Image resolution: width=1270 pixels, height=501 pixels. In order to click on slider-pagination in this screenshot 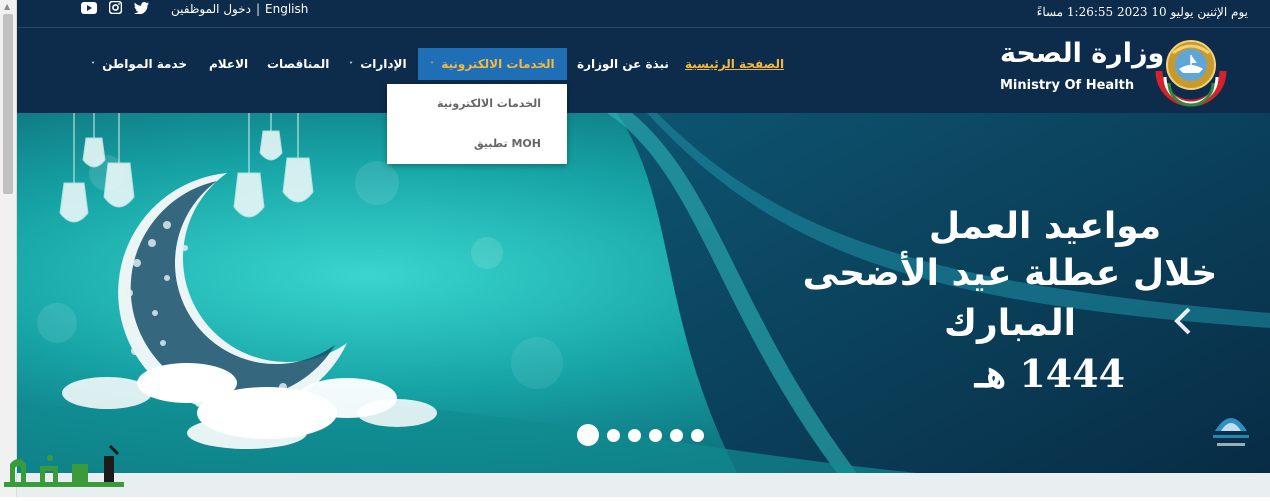, I will do `click(640, 435)`.